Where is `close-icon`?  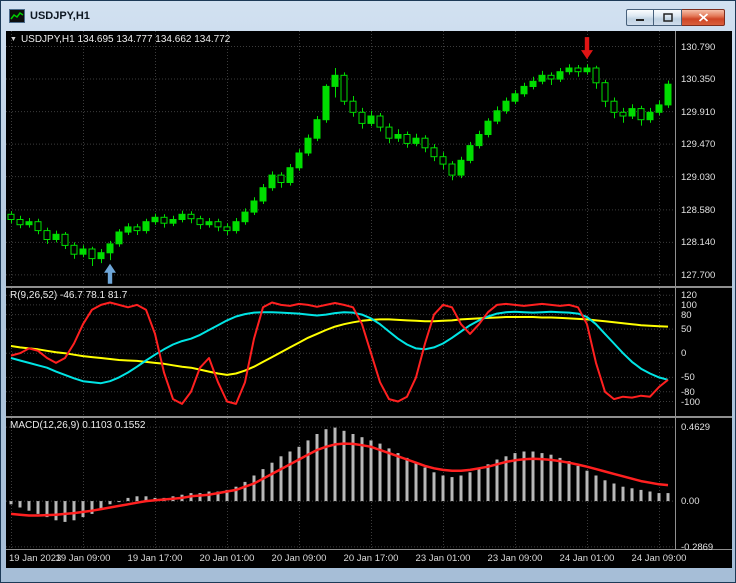
close-icon is located at coordinates (703, 17).